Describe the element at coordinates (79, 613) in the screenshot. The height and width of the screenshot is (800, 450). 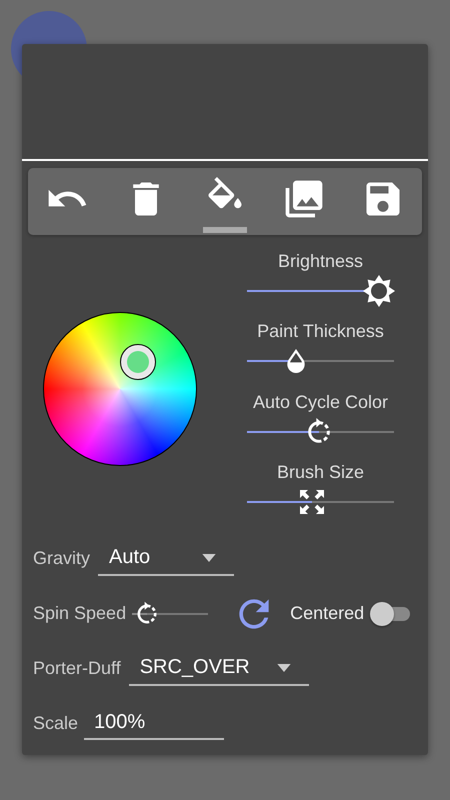
I see `field-label: Spin Speed` at that location.